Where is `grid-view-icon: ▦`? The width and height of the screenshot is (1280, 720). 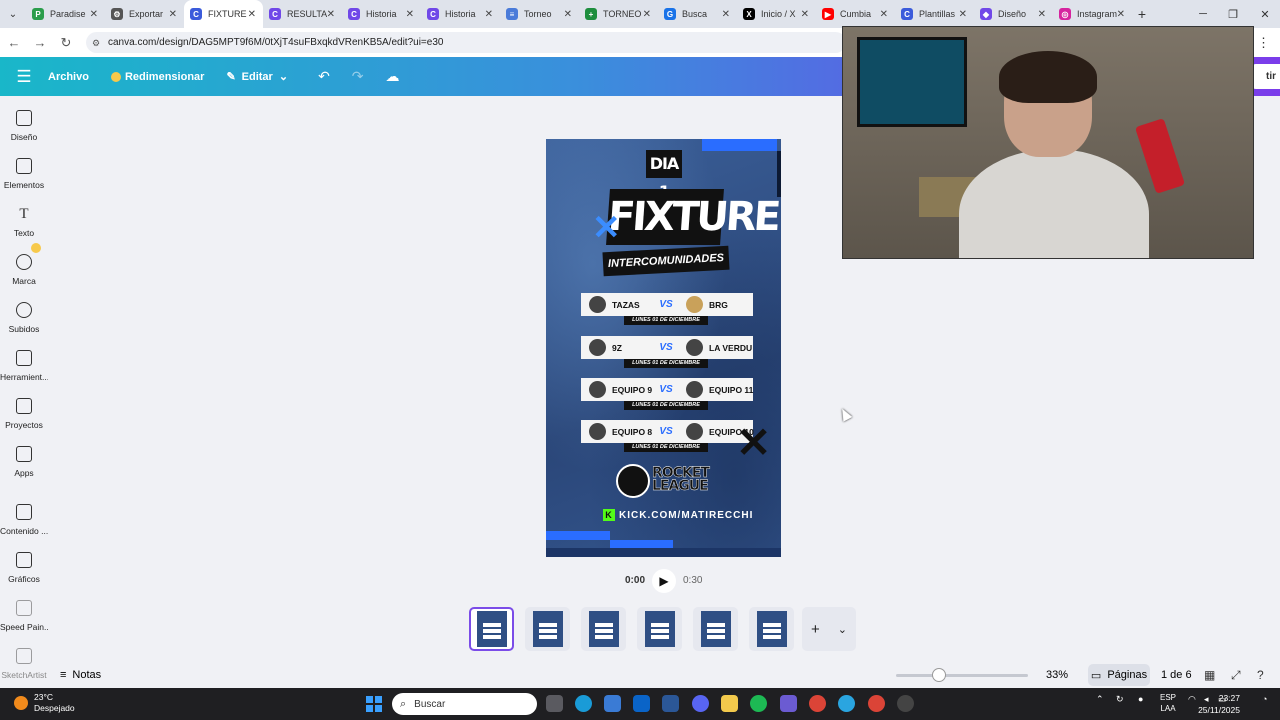
grid-view-icon: ▦ is located at coordinates (1209, 675).